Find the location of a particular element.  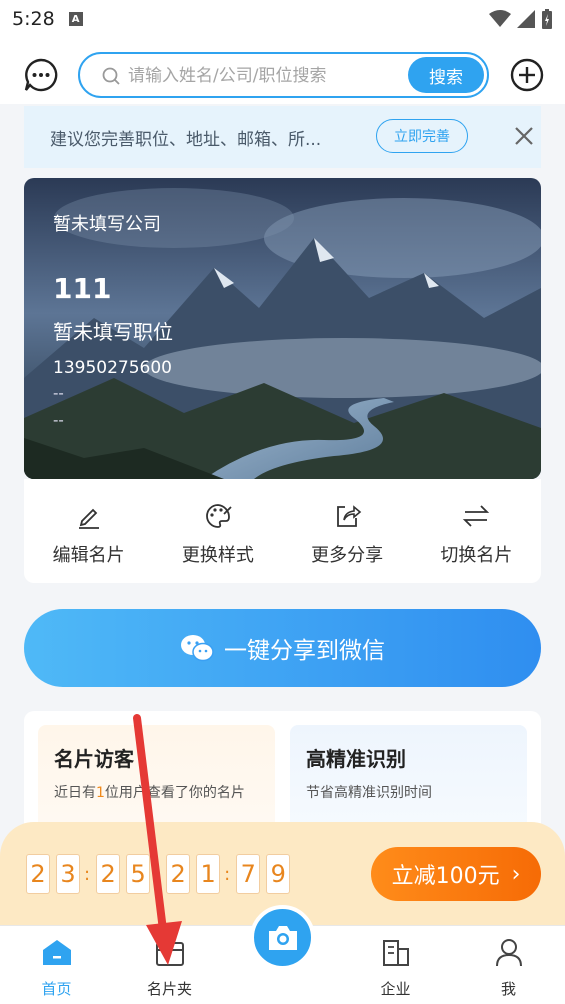

status-bar: 5:28 A is located at coordinates (282, 19).